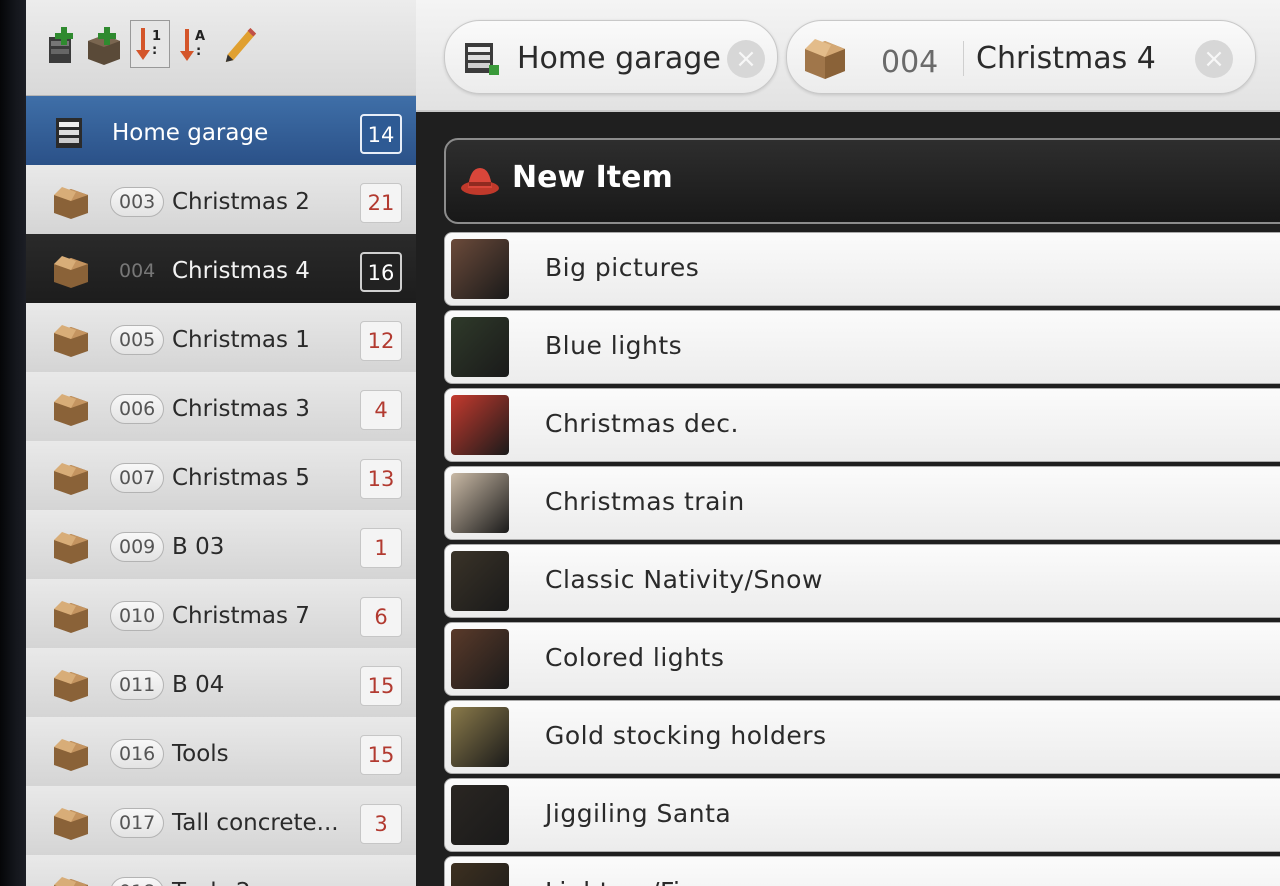 The height and width of the screenshot is (886, 1280). Describe the element at coordinates (381, 341) in the screenshot. I see `item-count-badge: 12` at that location.